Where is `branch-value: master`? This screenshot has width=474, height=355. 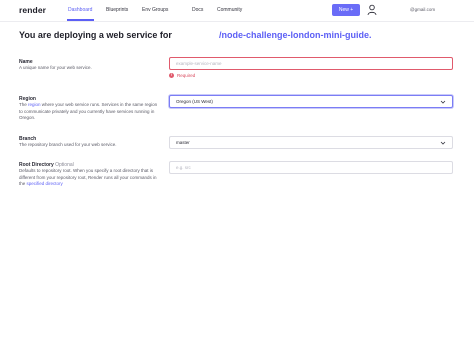 branch-value: master is located at coordinates (183, 142).